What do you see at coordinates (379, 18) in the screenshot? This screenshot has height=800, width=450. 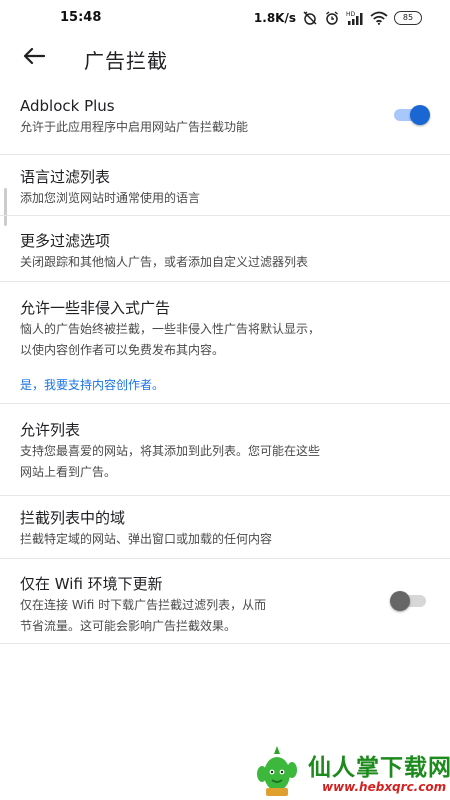 I see `wifi-icon` at bounding box center [379, 18].